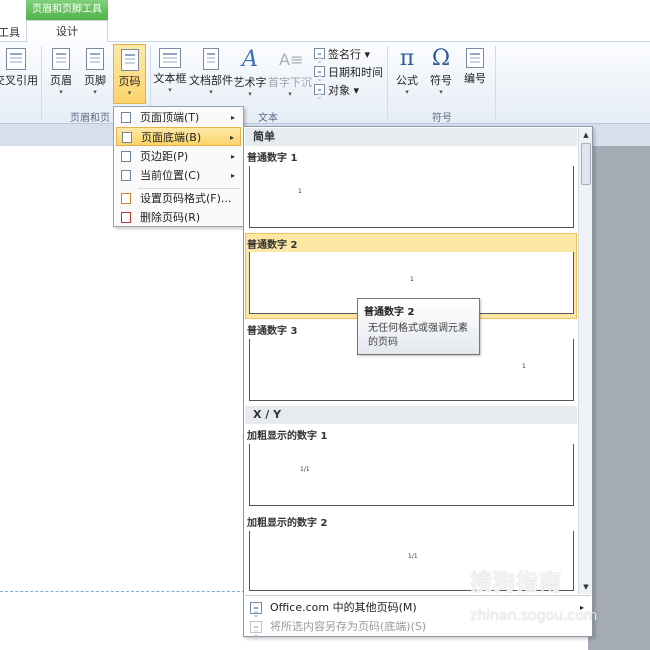 The image size is (650, 650). Describe the element at coordinates (272, 158) in the screenshot. I see `gallery-item-label: 普通数字 1` at that location.